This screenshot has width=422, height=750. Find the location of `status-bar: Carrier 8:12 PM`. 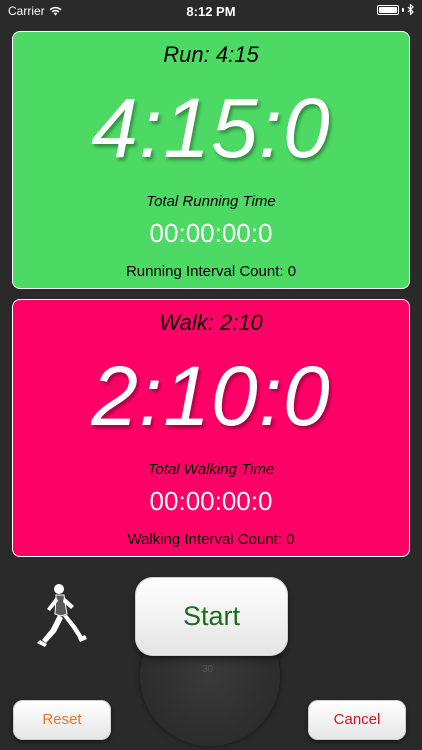

status-bar: Carrier 8:12 PM is located at coordinates (211, 11).